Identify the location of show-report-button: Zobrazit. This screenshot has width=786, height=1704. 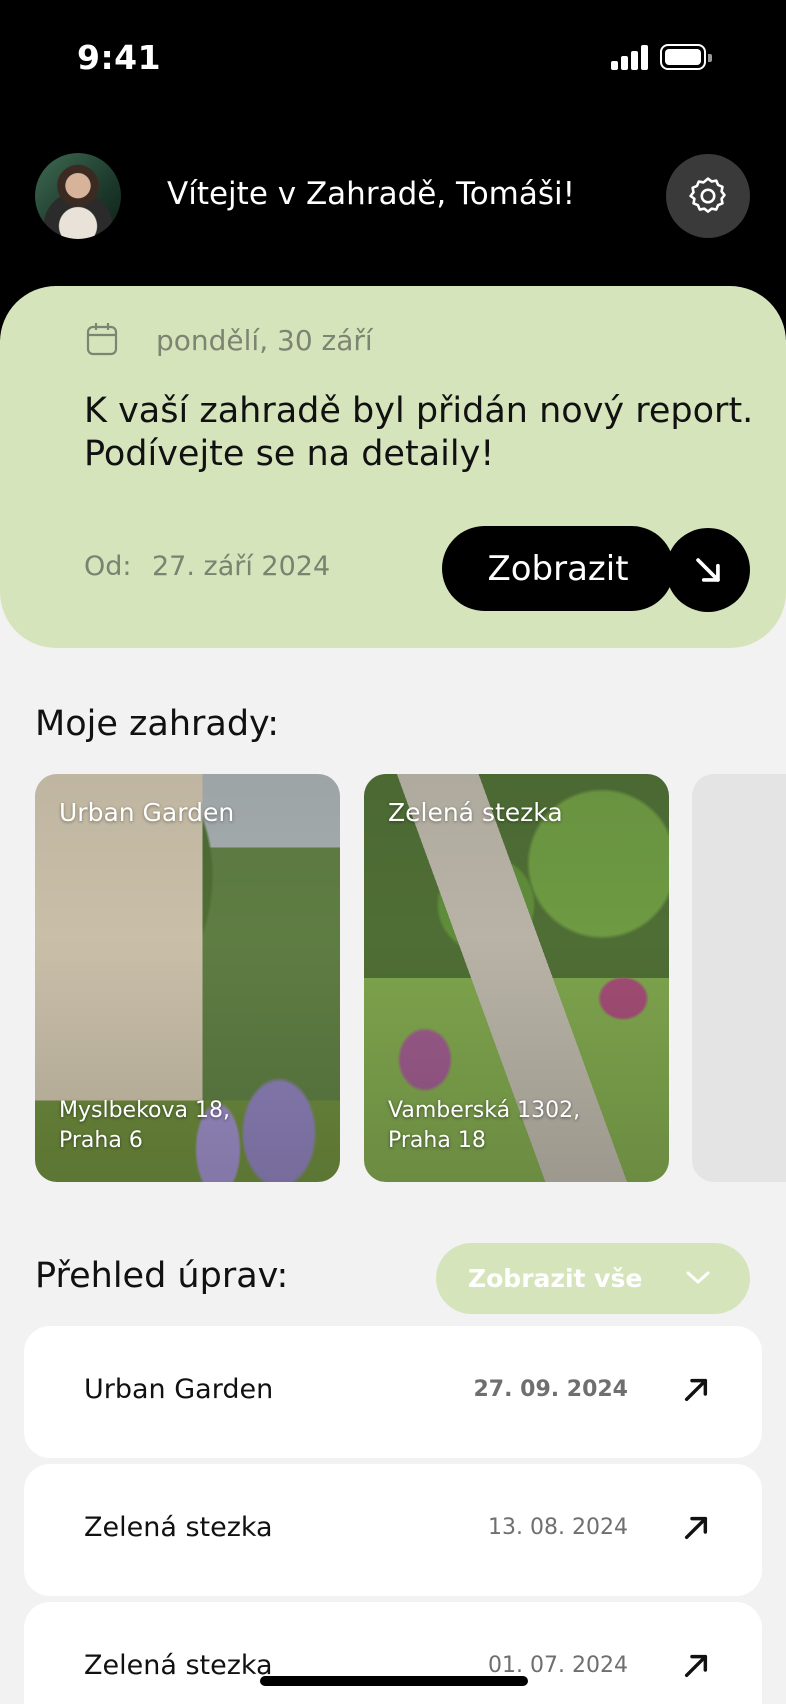
(558, 568).